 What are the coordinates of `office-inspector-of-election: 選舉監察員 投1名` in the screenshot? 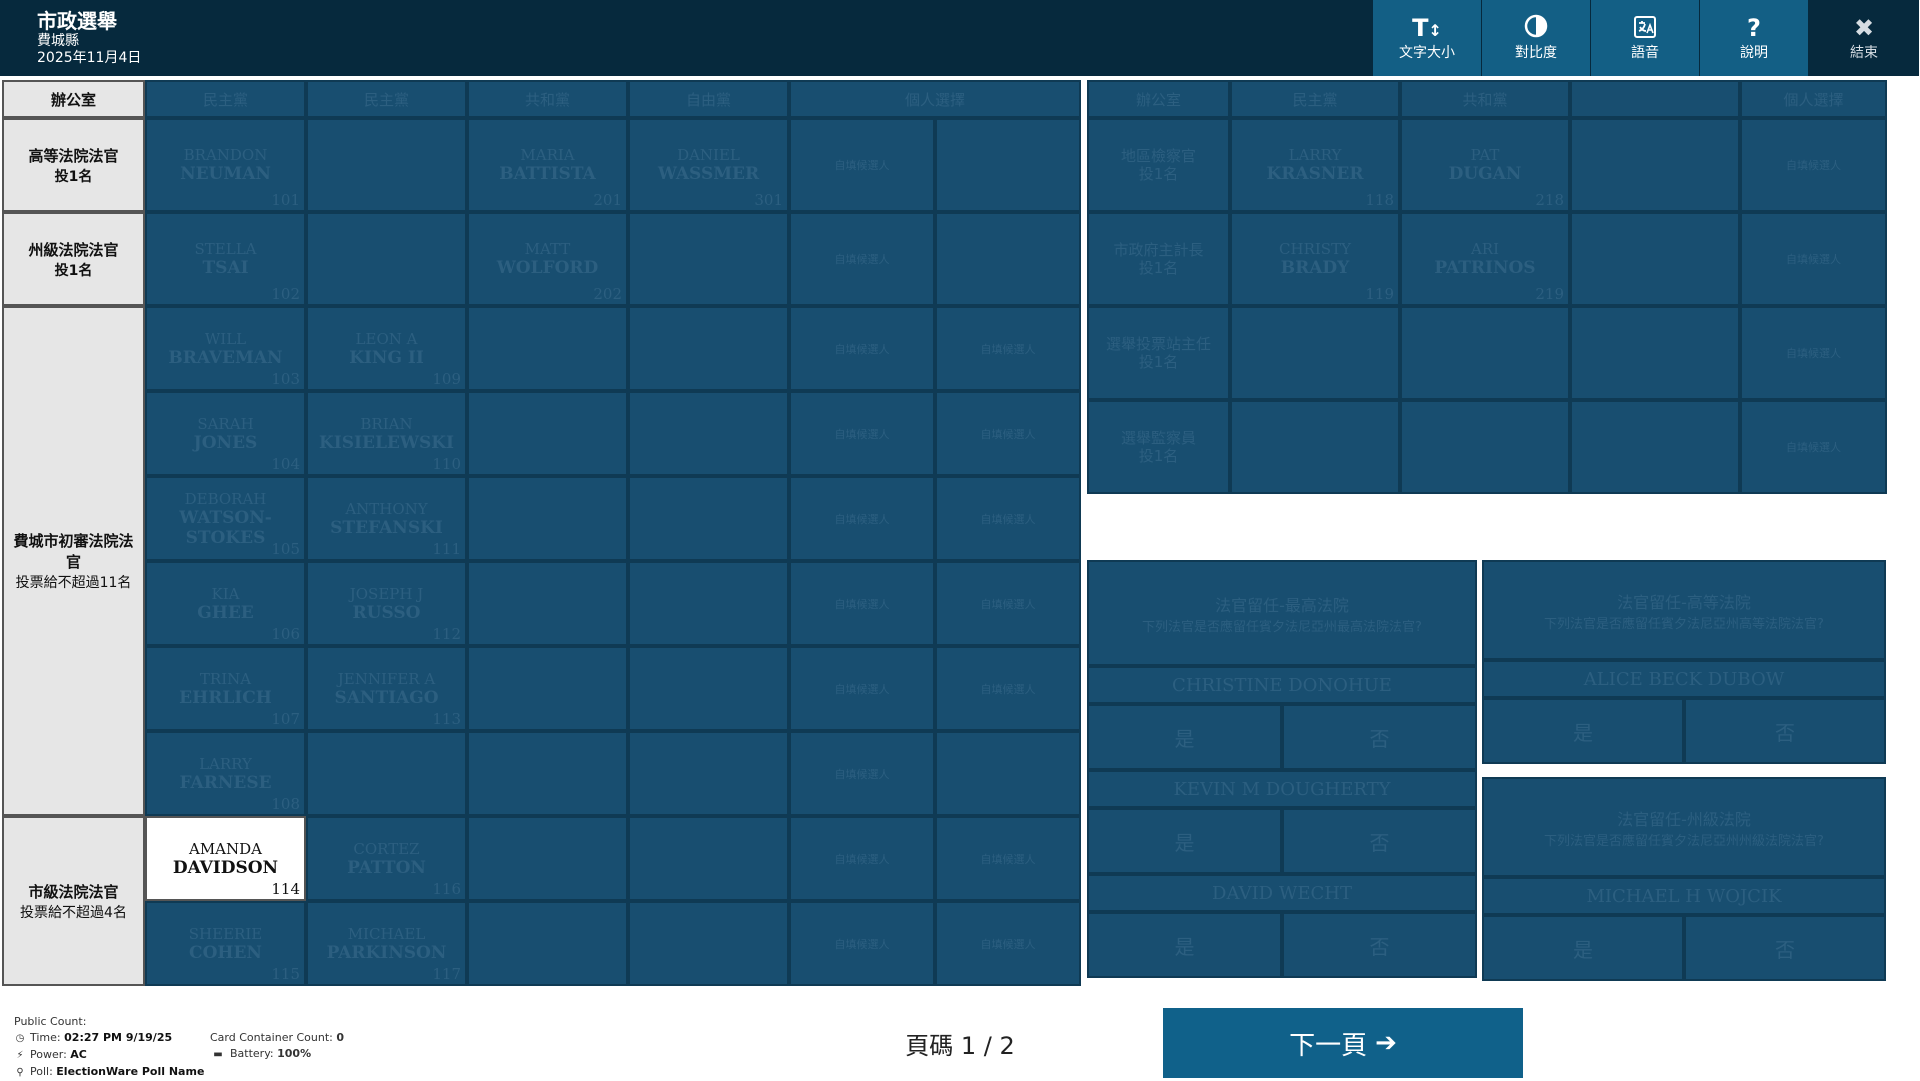 It's located at (1158, 447).